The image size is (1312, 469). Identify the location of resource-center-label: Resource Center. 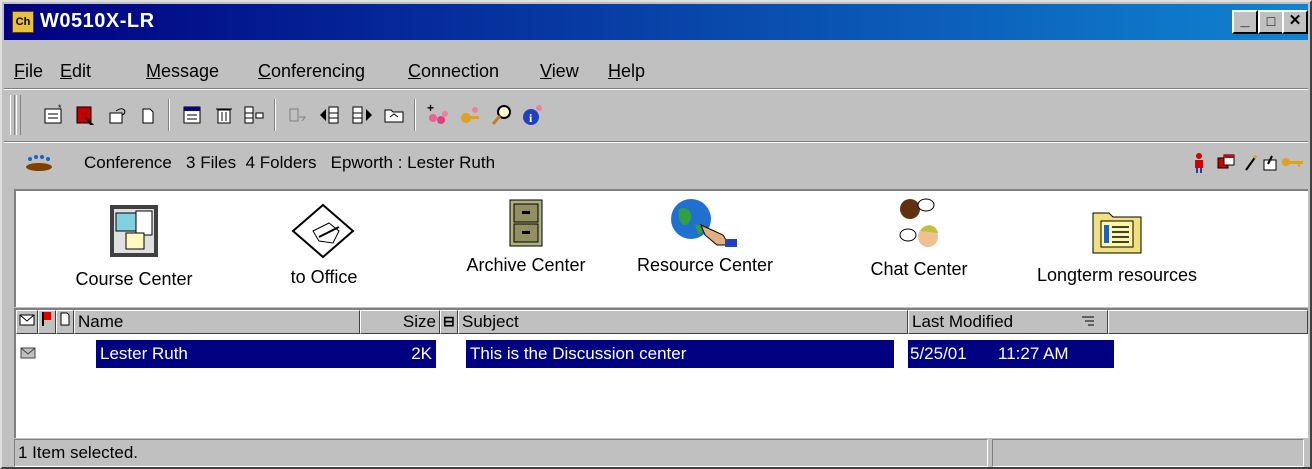
(705, 265).